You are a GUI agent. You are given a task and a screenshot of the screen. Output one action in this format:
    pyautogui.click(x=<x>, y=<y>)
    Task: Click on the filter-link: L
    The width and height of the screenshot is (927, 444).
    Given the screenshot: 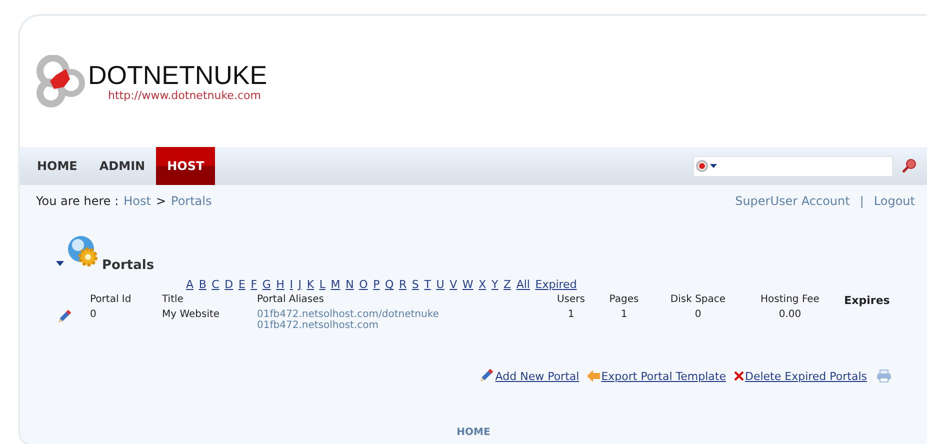 What is the action you would take?
    pyautogui.click(x=322, y=284)
    